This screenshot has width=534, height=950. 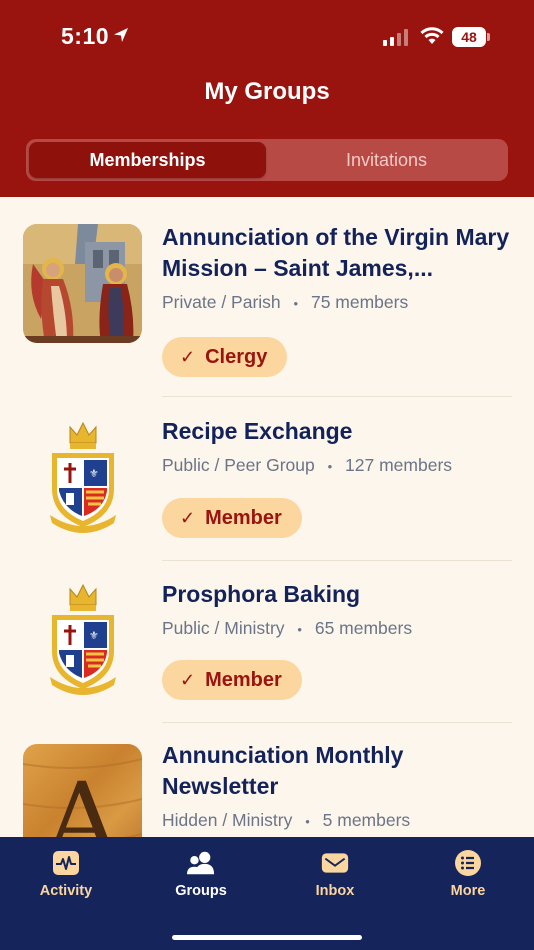 What do you see at coordinates (363, 628) in the screenshot?
I see `group-members: 65 members` at bounding box center [363, 628].